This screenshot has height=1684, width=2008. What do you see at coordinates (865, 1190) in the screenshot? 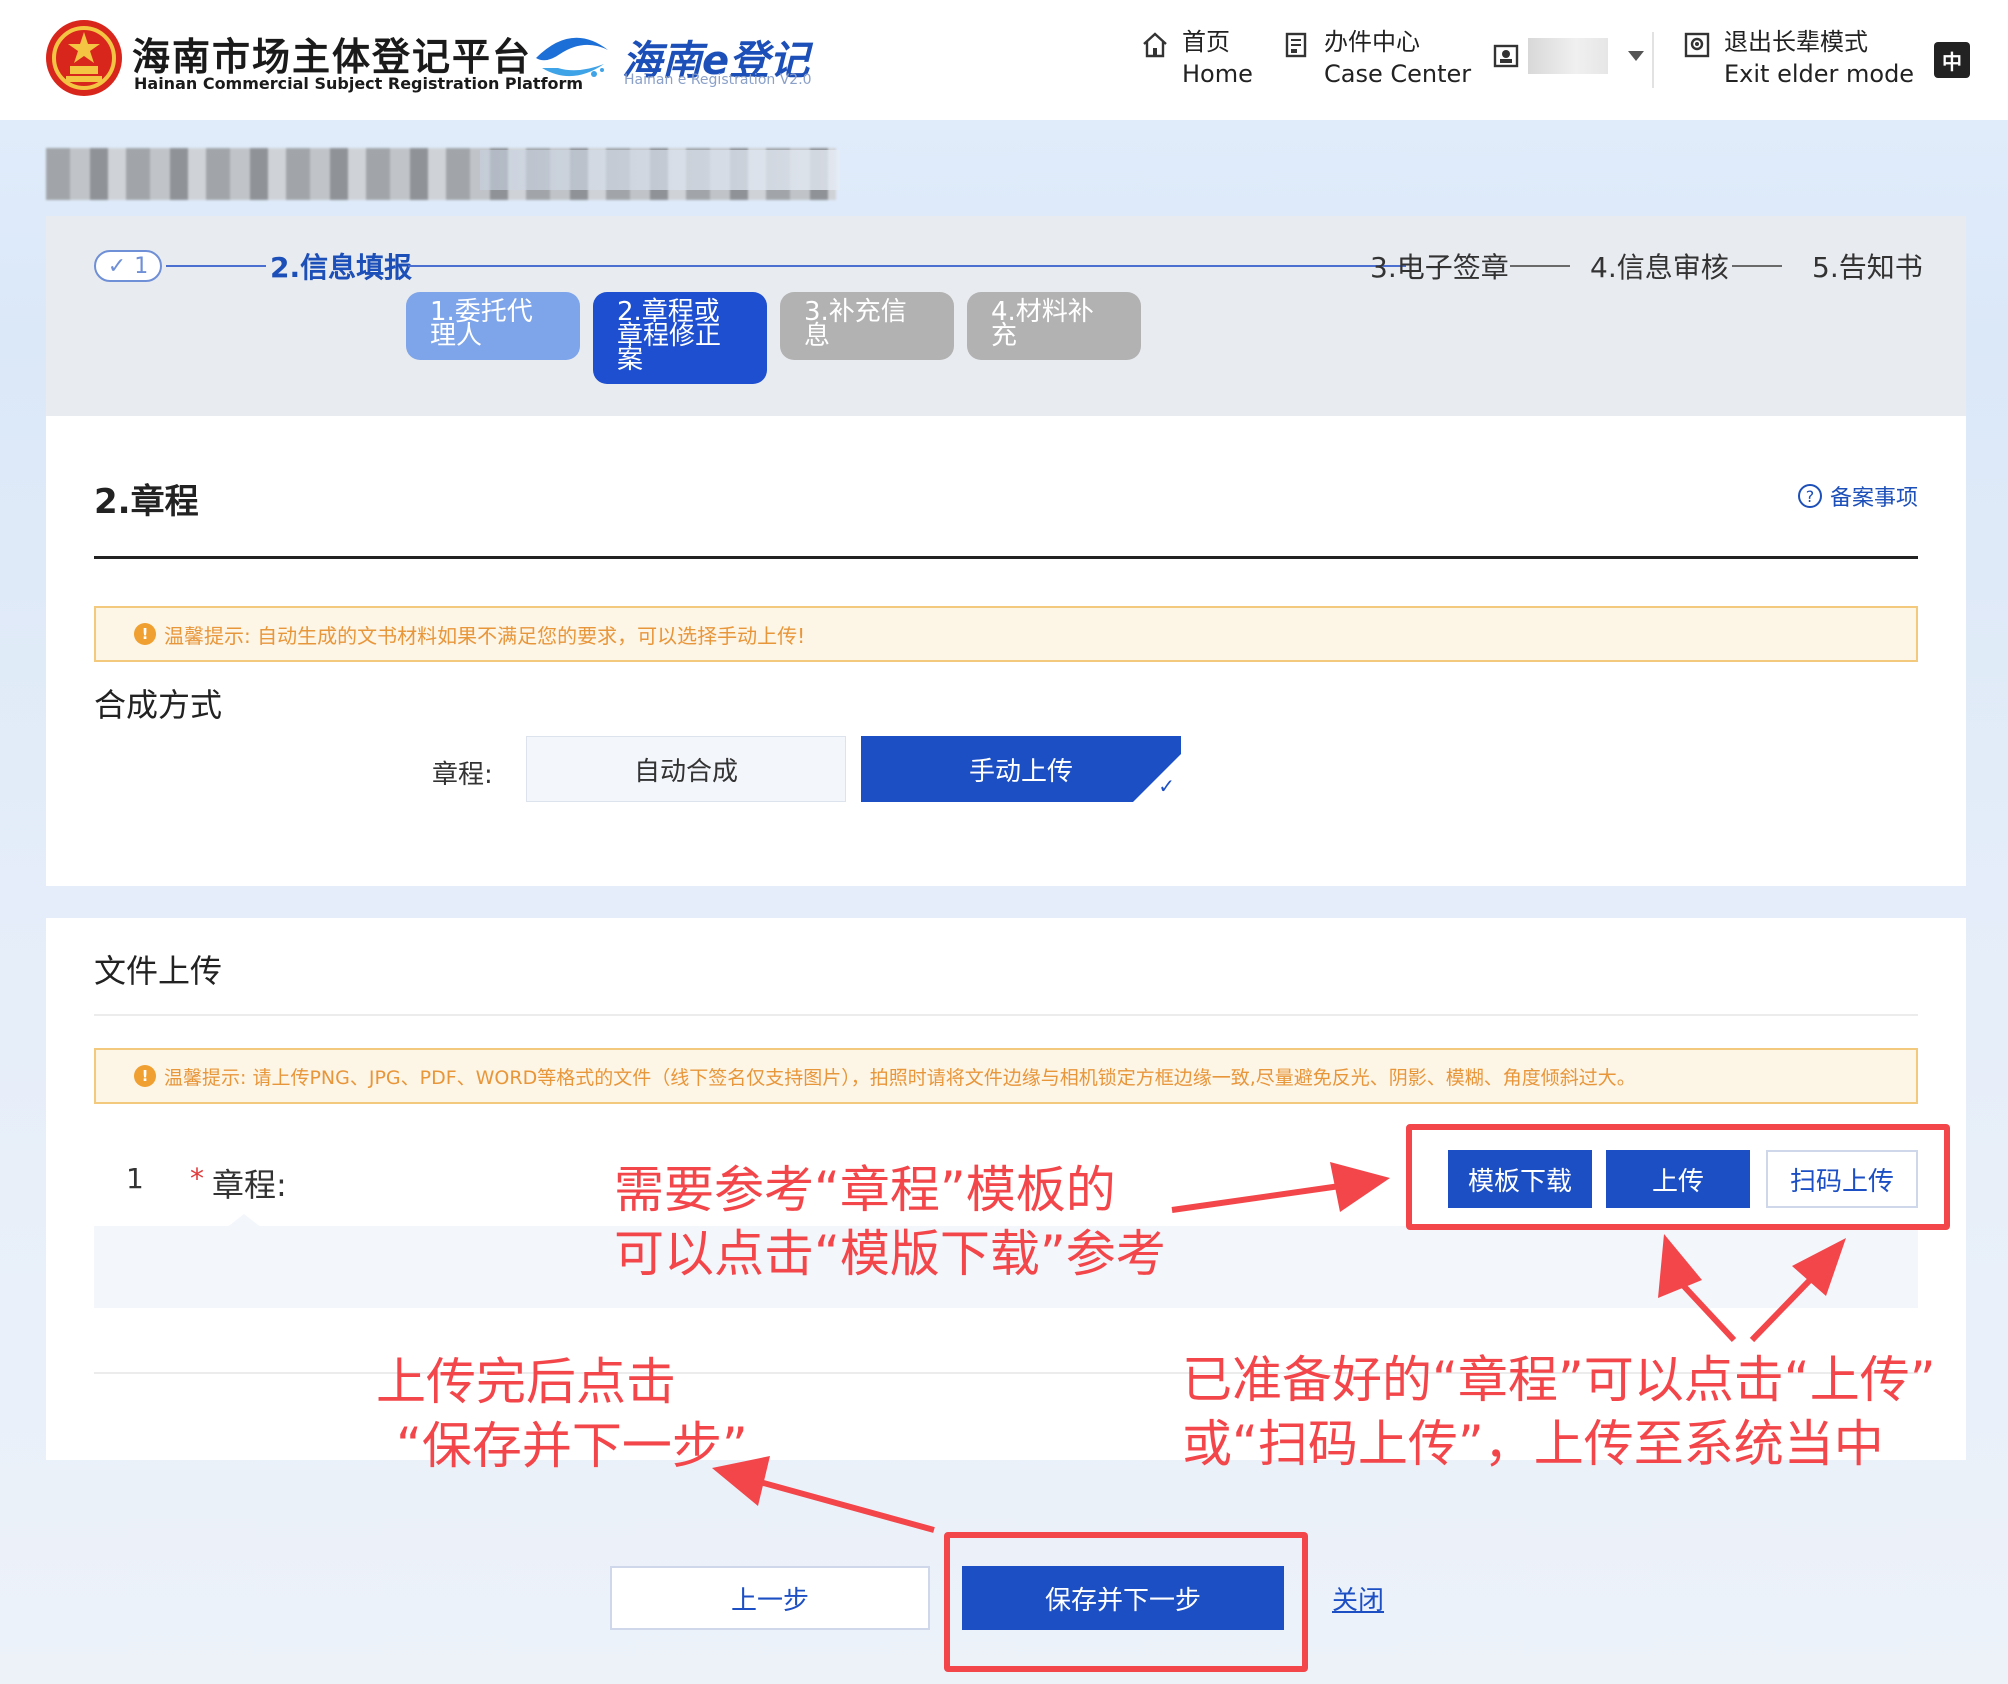
I see `annotation-template-line1: 需要参考“章程”模板的` at bounding box center [865, 1190].